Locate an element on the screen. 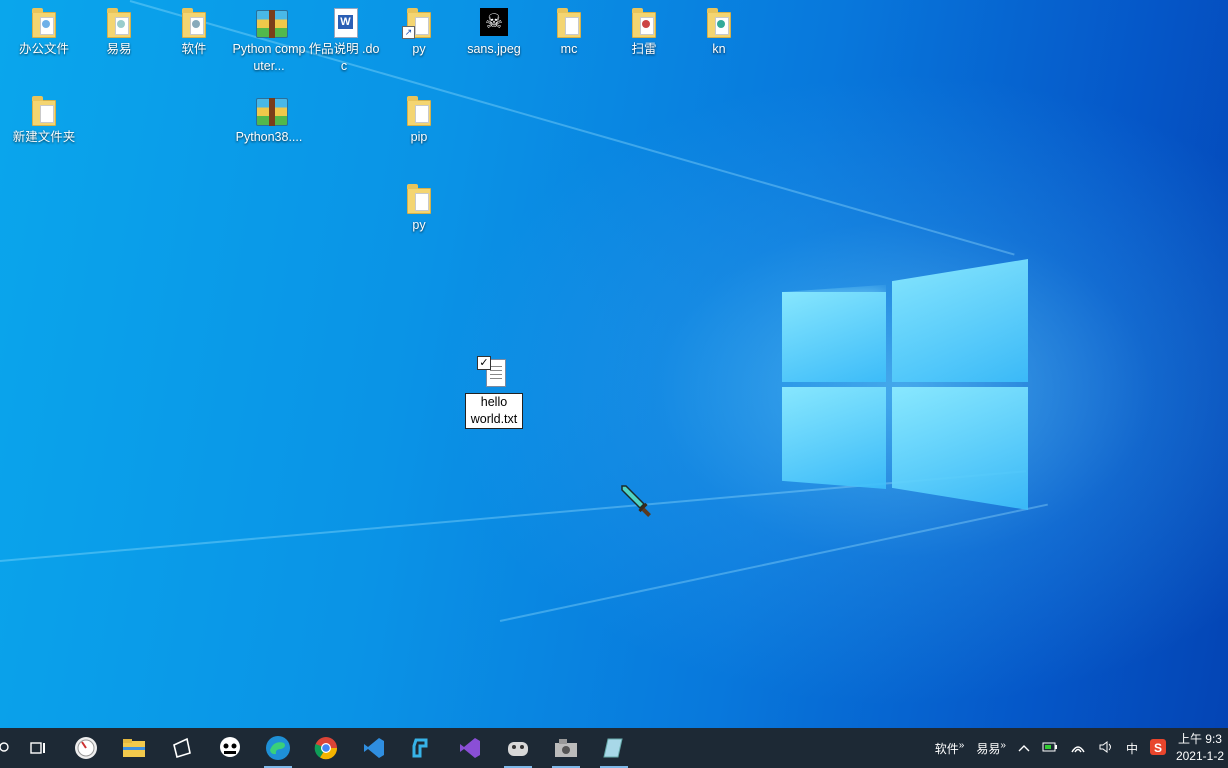 The image size is (1228, 768). network-button is located at coordinates (1078, 748).